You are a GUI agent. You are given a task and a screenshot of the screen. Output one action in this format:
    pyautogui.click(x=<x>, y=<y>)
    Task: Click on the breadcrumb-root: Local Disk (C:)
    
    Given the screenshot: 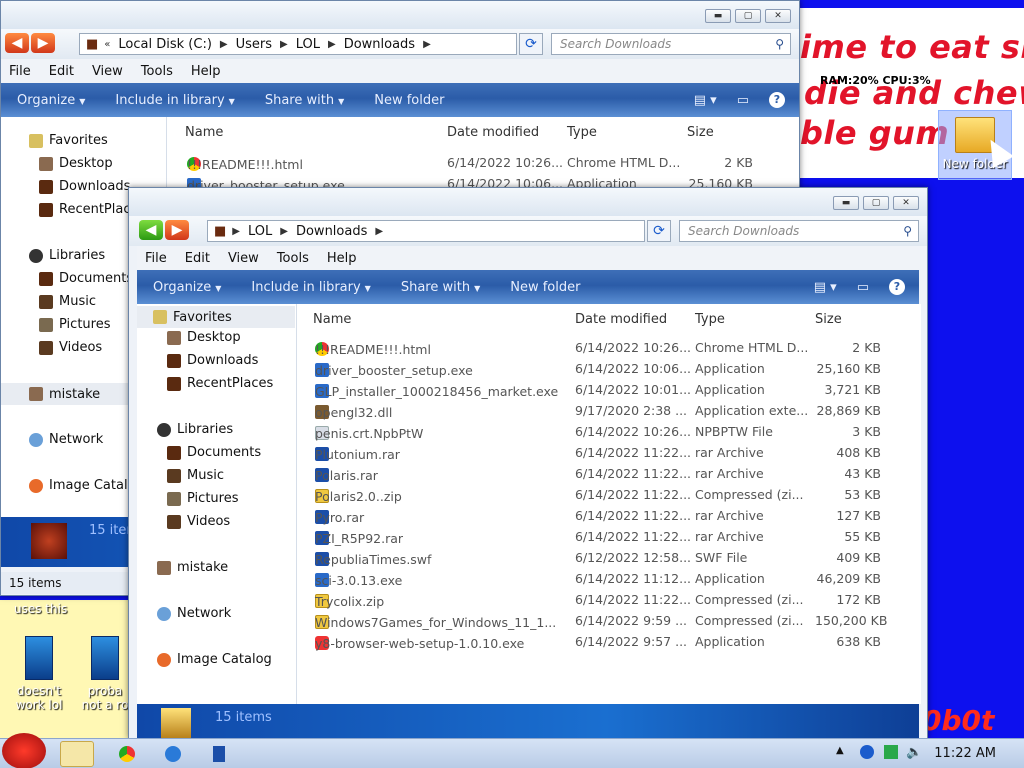 What is the action you would take?
    pyautogui.click(x=164, y=44)
    